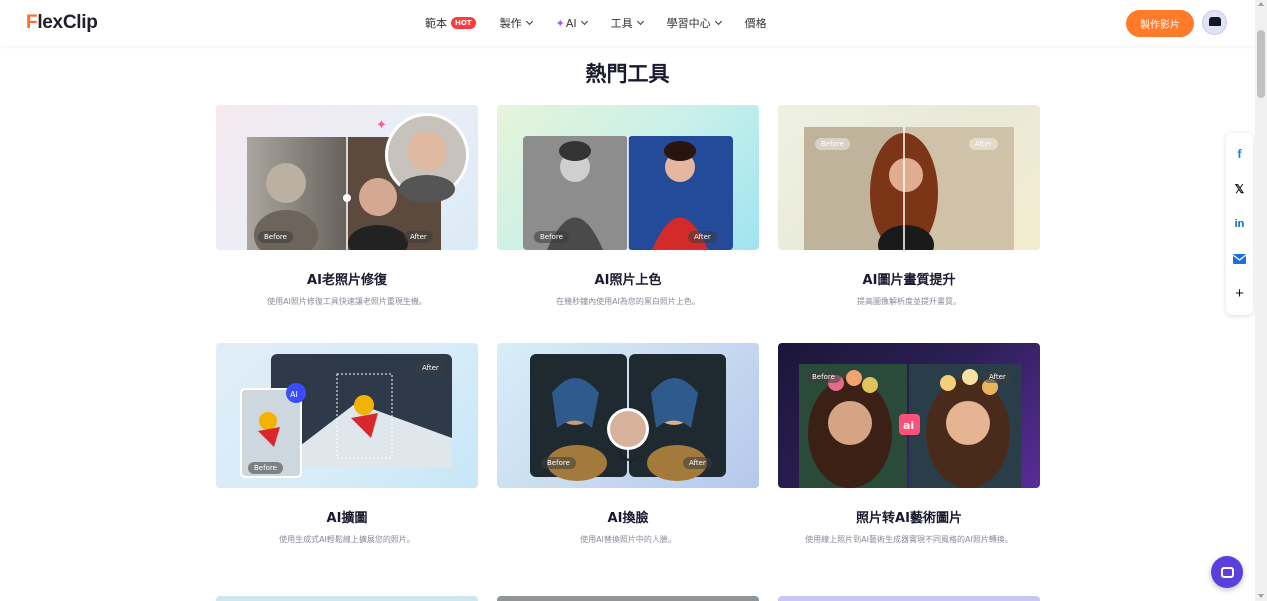 Image resolution: width=1267 pixels, height=601 pixels. What do you see at coordinates (628, 301) in the screenshot?
I see `card-description: 在幾秒鐘內使用AI為您的黑白照片上色。` at bounding box center [628, 301].